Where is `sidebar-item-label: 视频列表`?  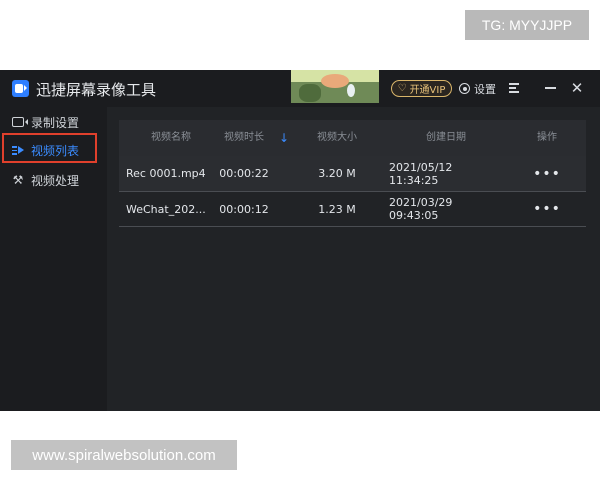
sidebar-item-label: 视频列表 is located at coordinates (55, 150).